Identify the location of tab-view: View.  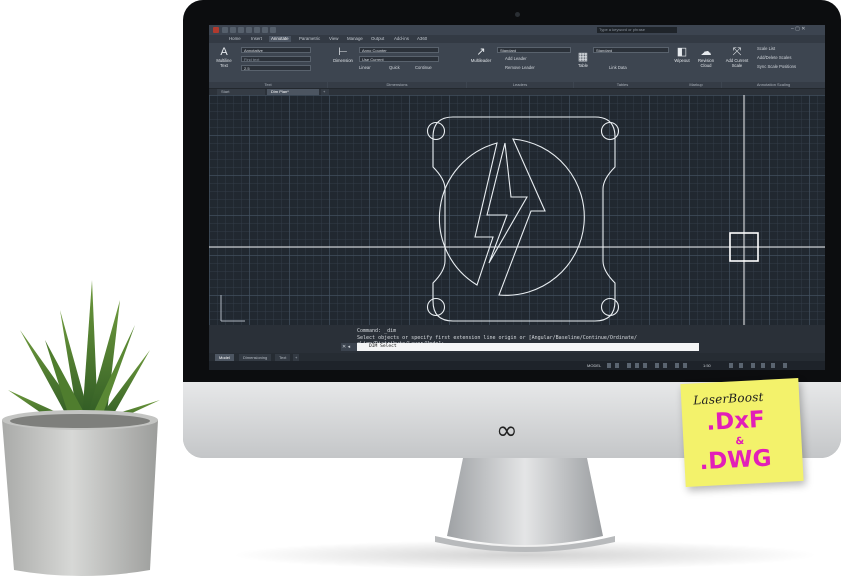
(333, 39).